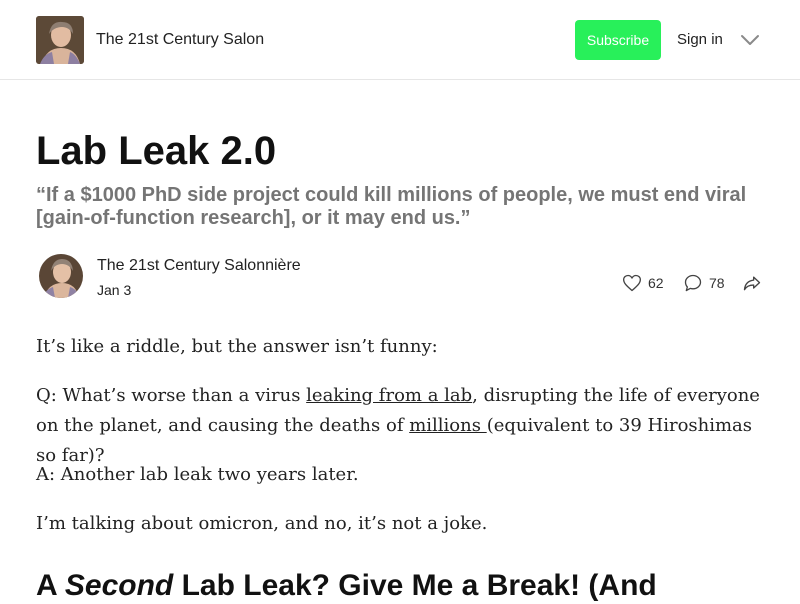  Describe the element at coordinates (618, 40) in the screenshot. I see `subscribe-button: Subscribe` at that location.